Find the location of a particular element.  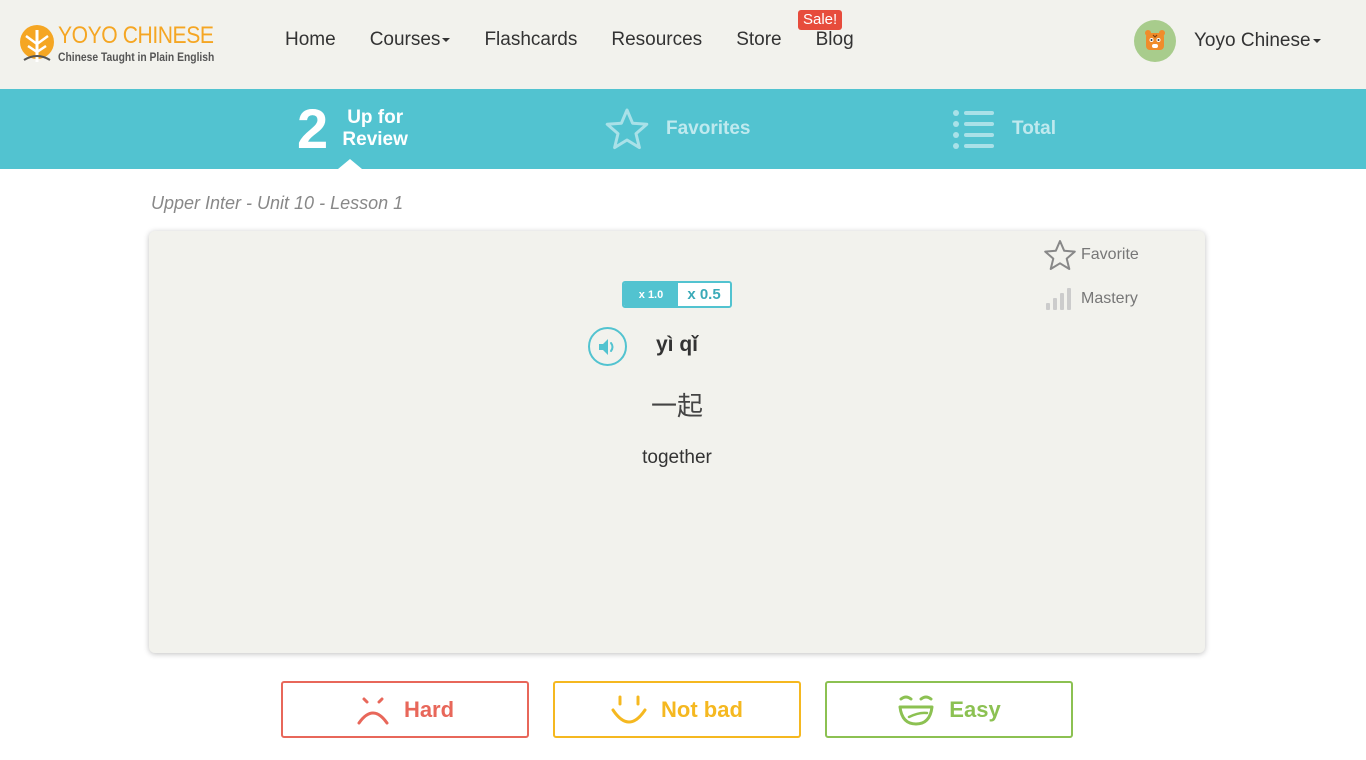

nav-home: Home is located at coordinates (310, 40).